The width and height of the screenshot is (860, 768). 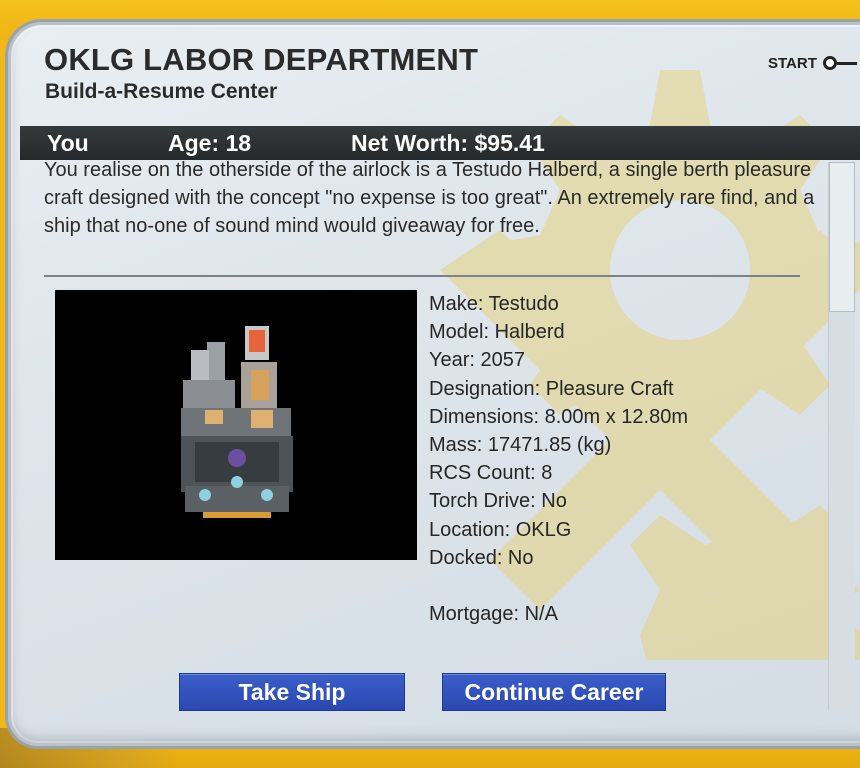 What do you see at coordinates (261, 59) in the screenshot?
I see `page-title: OKLG LABOR DEPARTMENT` at bounding box center [261, 59].